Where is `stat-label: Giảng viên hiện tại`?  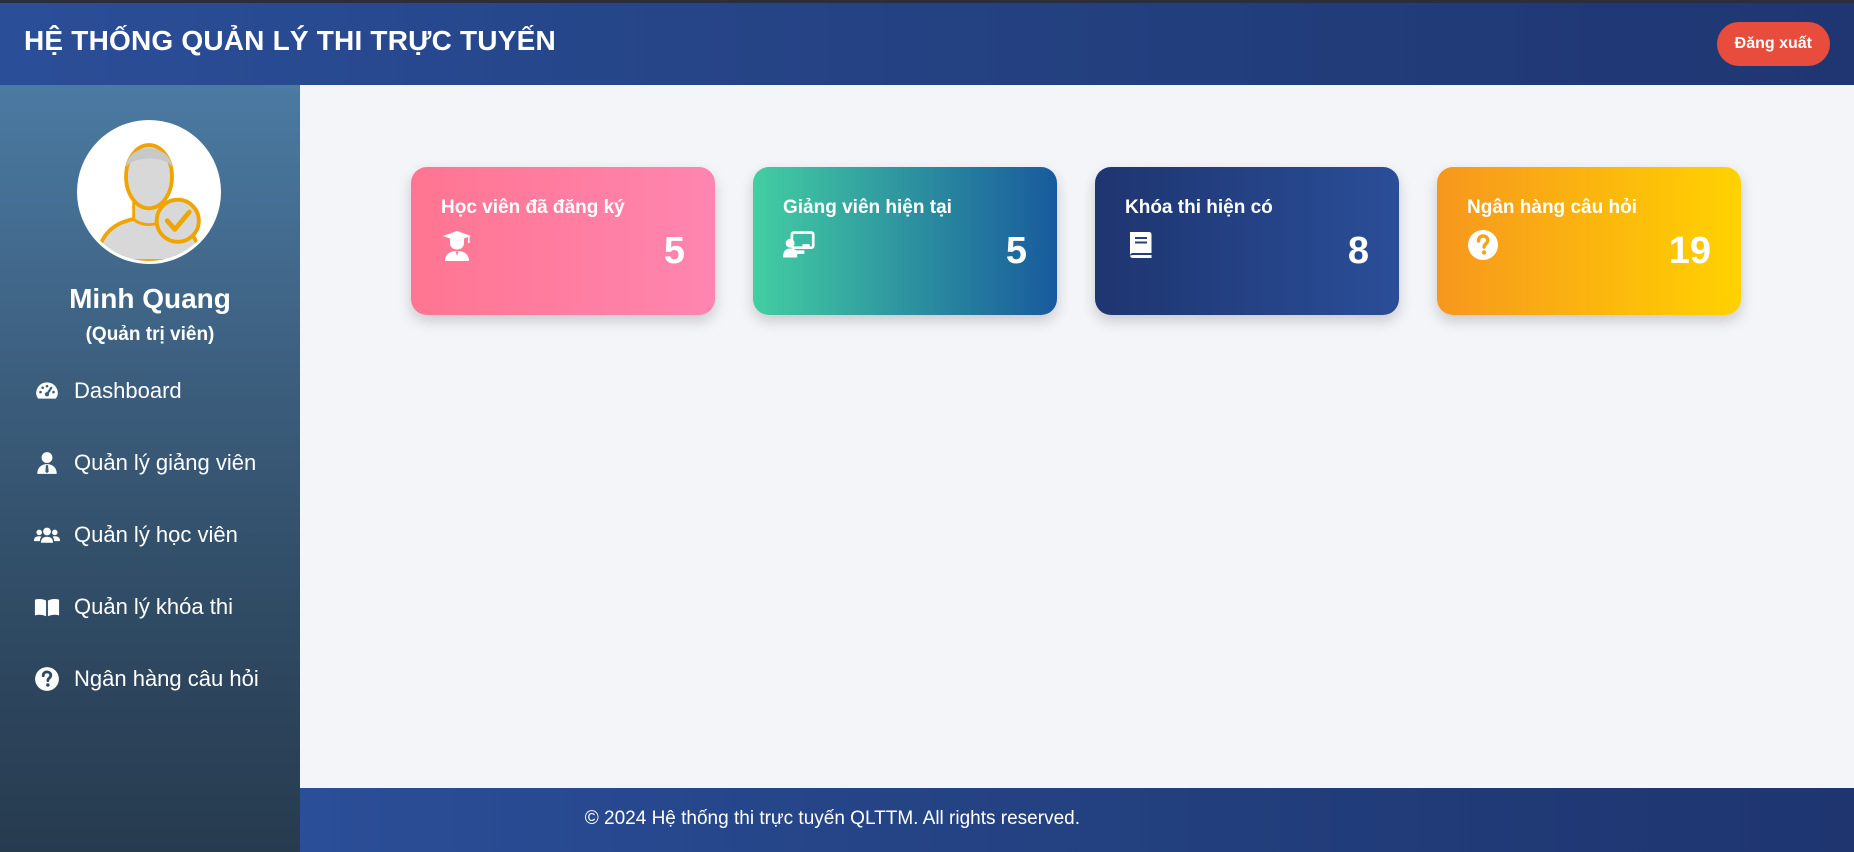
stat-label: Giảng viên hiện tại is located at coordinates (867, 207).